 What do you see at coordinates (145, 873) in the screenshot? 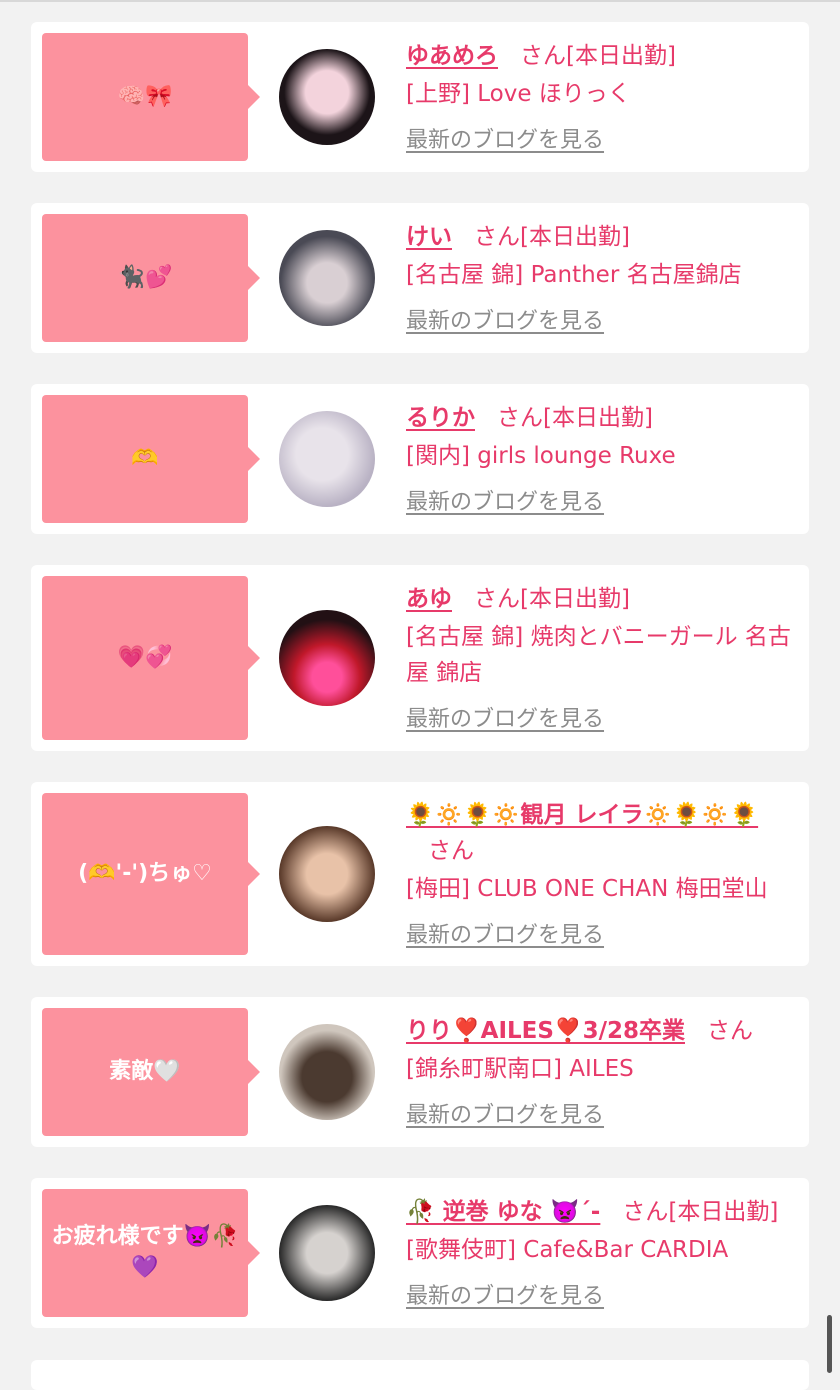
I see `message-text: (🫶'-')ちゅ♡` at bounding box center [145, 873].